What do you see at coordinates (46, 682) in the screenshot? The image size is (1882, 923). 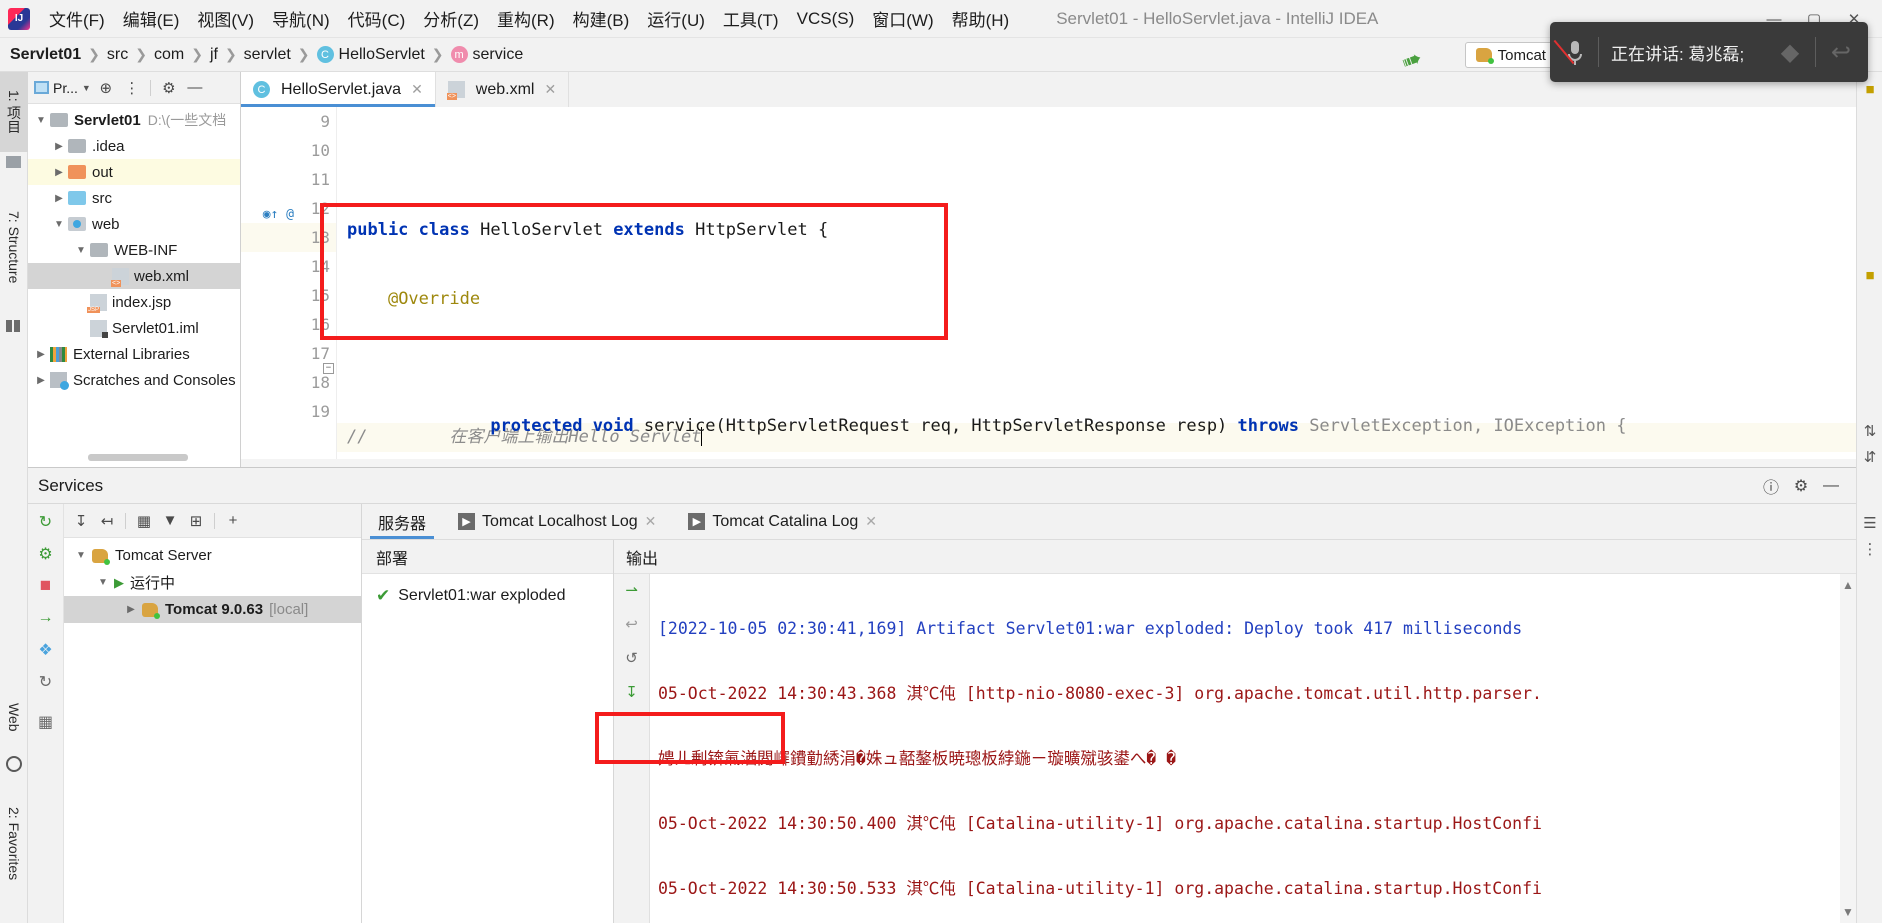 I see `refresh-icon: ↻` at bounding box center [46, 682].